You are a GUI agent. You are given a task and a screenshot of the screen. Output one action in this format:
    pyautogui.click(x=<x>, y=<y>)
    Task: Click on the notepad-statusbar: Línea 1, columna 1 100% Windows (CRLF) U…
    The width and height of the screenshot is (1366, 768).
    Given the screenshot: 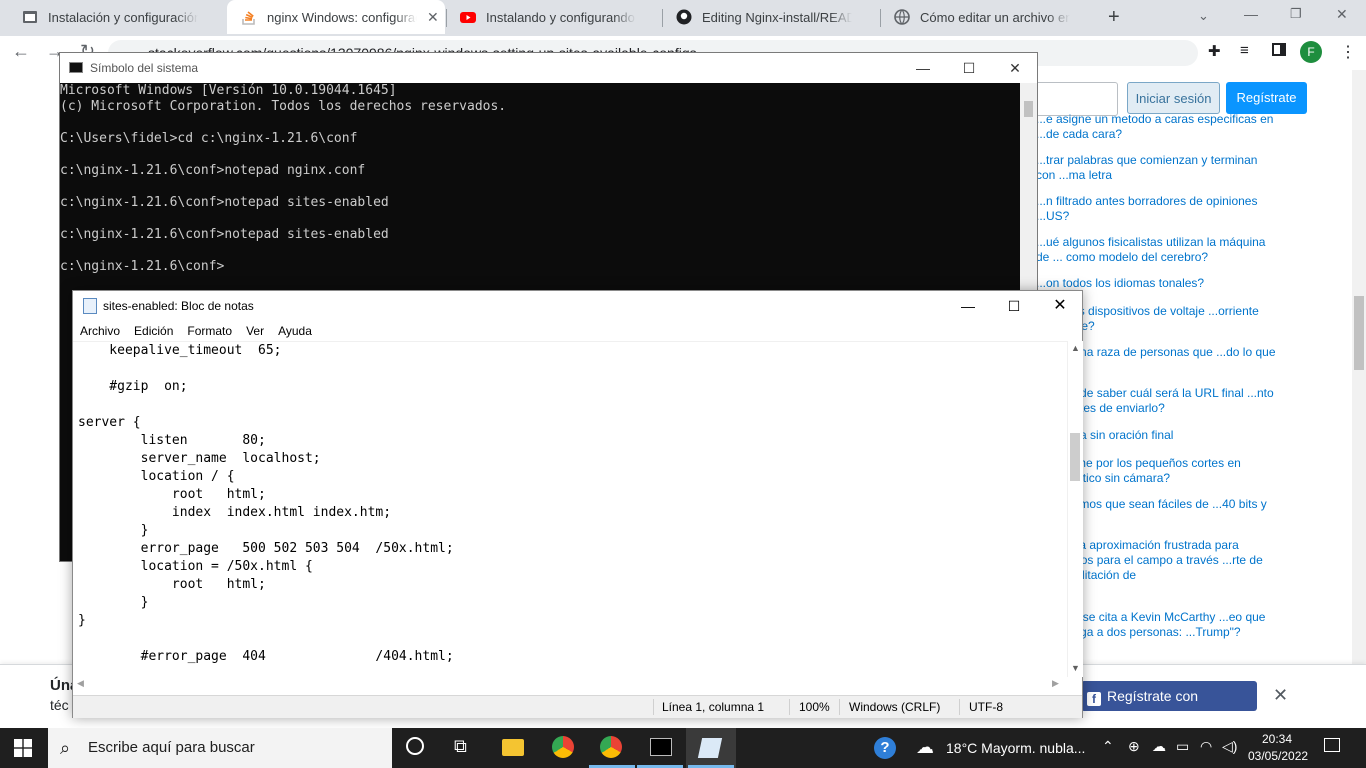 What is the action you would take?
    pyautogui.click(x=577, y=706)
    